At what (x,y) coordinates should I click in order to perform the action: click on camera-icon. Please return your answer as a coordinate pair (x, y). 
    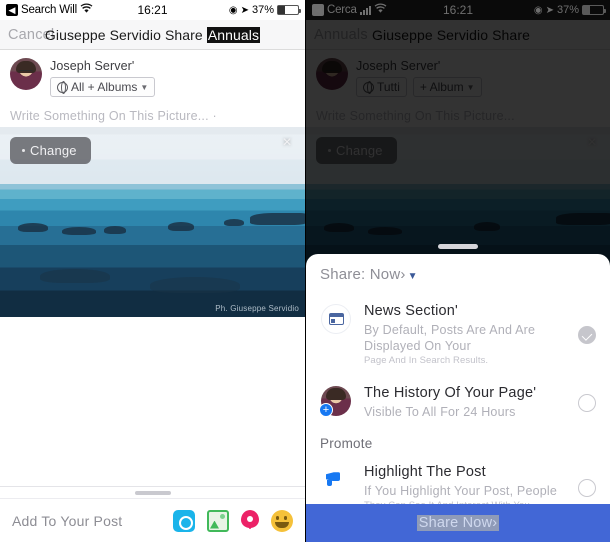
    Looking at the image, I should click on (184, 520).